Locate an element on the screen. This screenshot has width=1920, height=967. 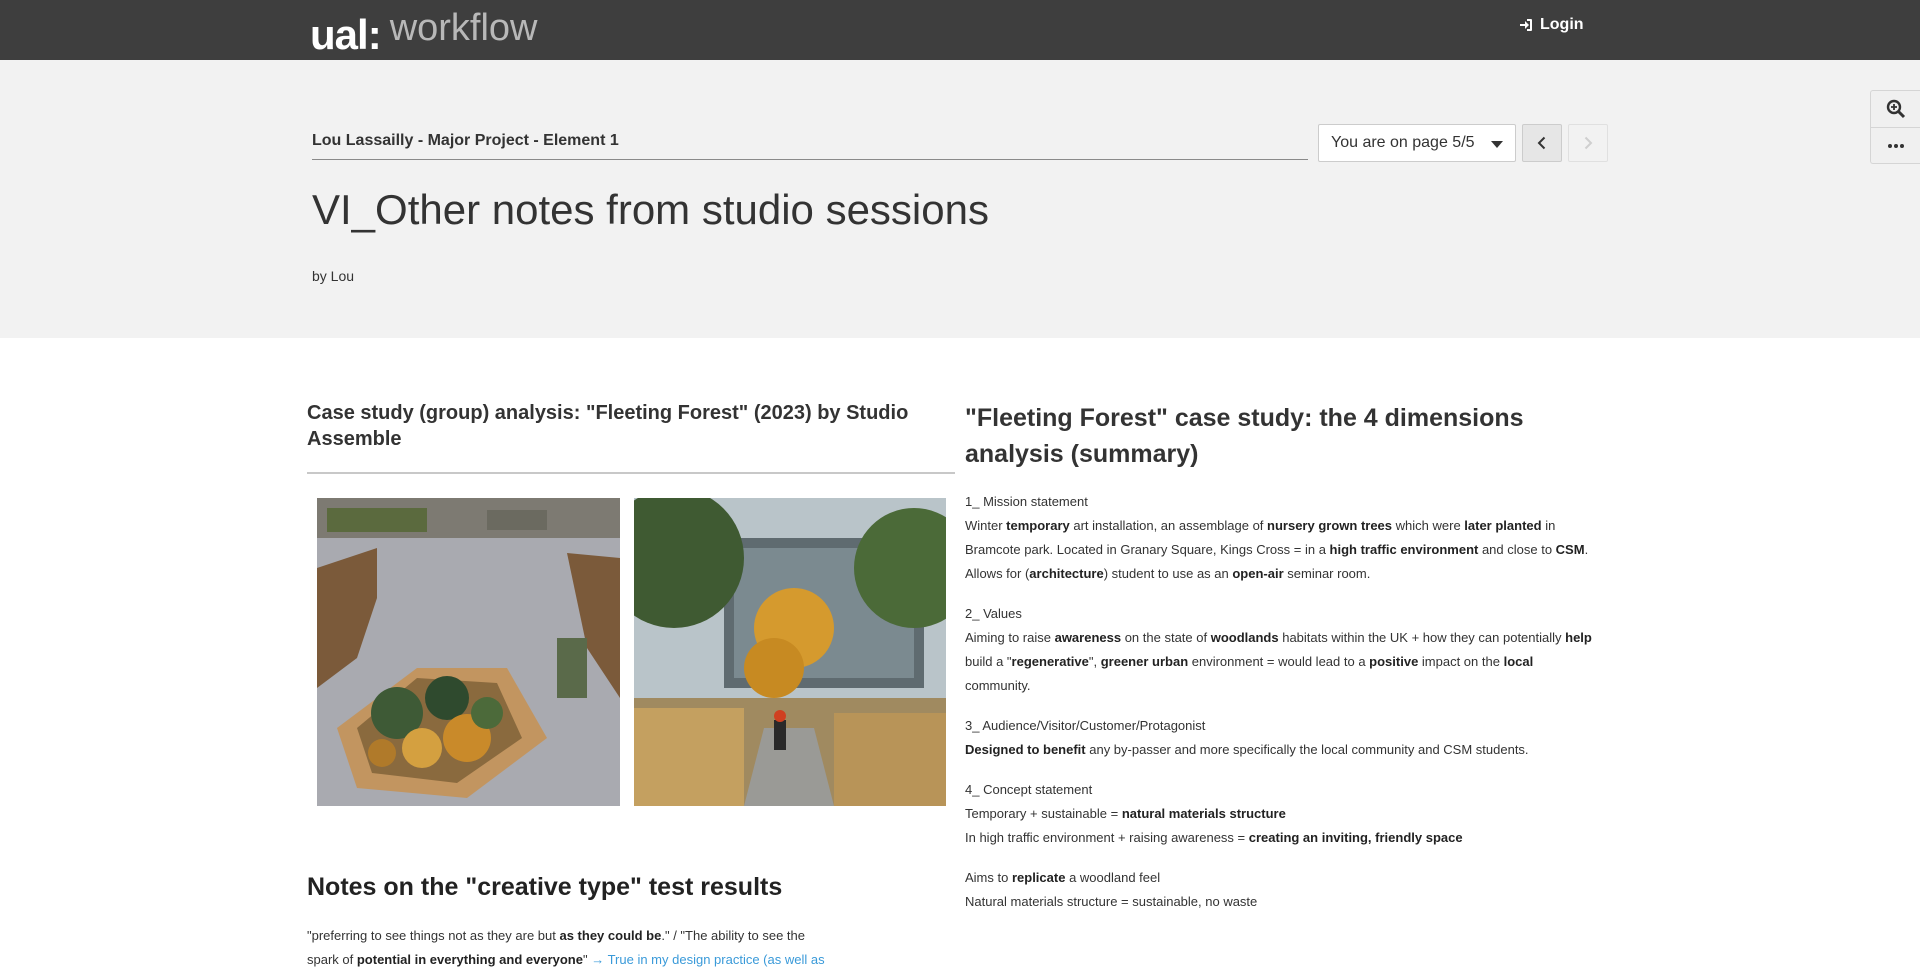
bold-span: temporary is located at coordinates (1038, 525).